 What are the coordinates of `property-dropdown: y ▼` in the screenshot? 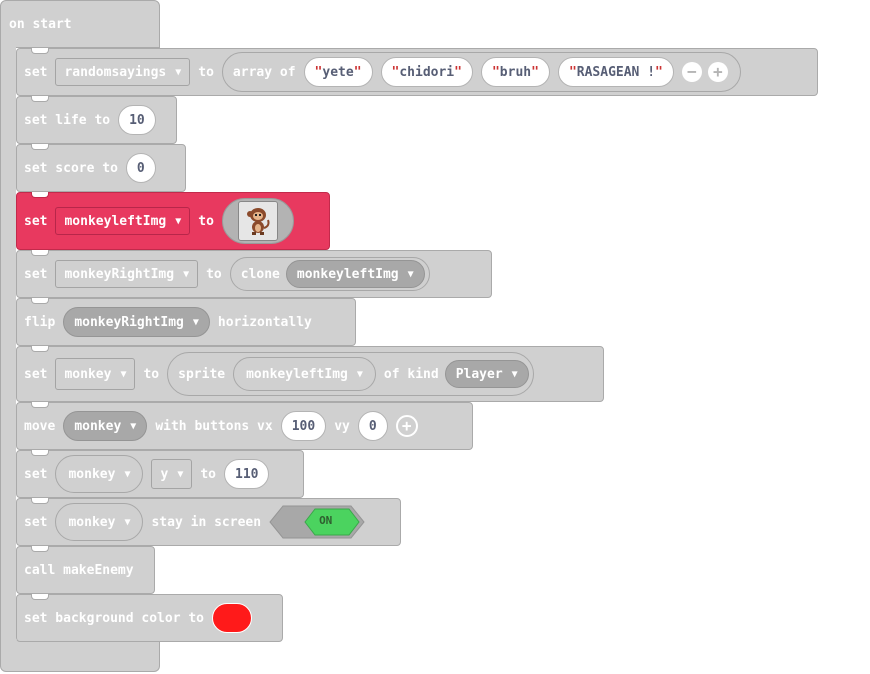 It's located at (172, 474).